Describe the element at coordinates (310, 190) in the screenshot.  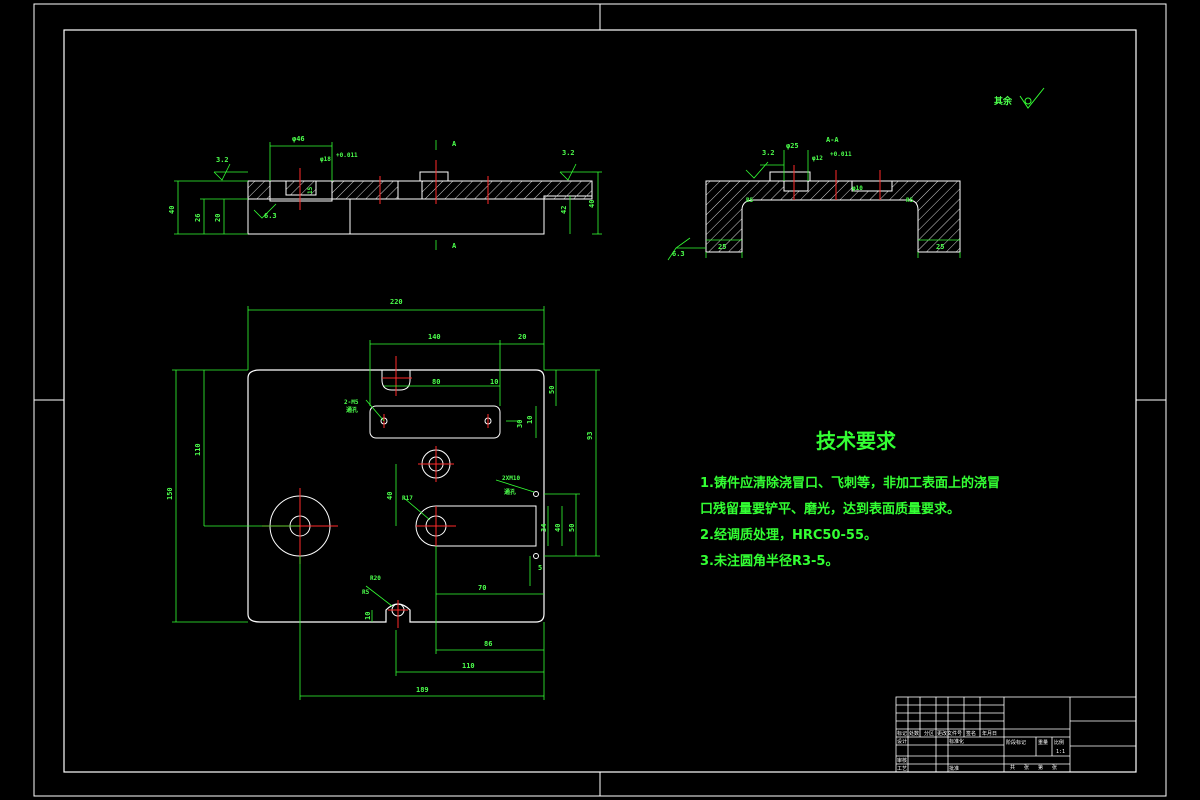
I see `svg-text: 15` at that location.